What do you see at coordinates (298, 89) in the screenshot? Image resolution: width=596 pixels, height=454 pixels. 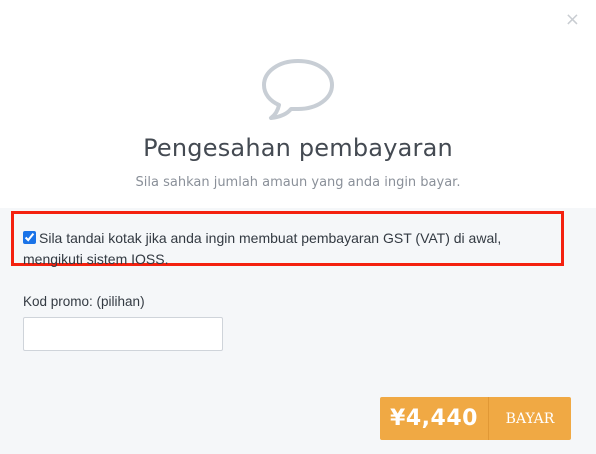 I see `speech-bubble-icon` at bounding box center [298, 89].